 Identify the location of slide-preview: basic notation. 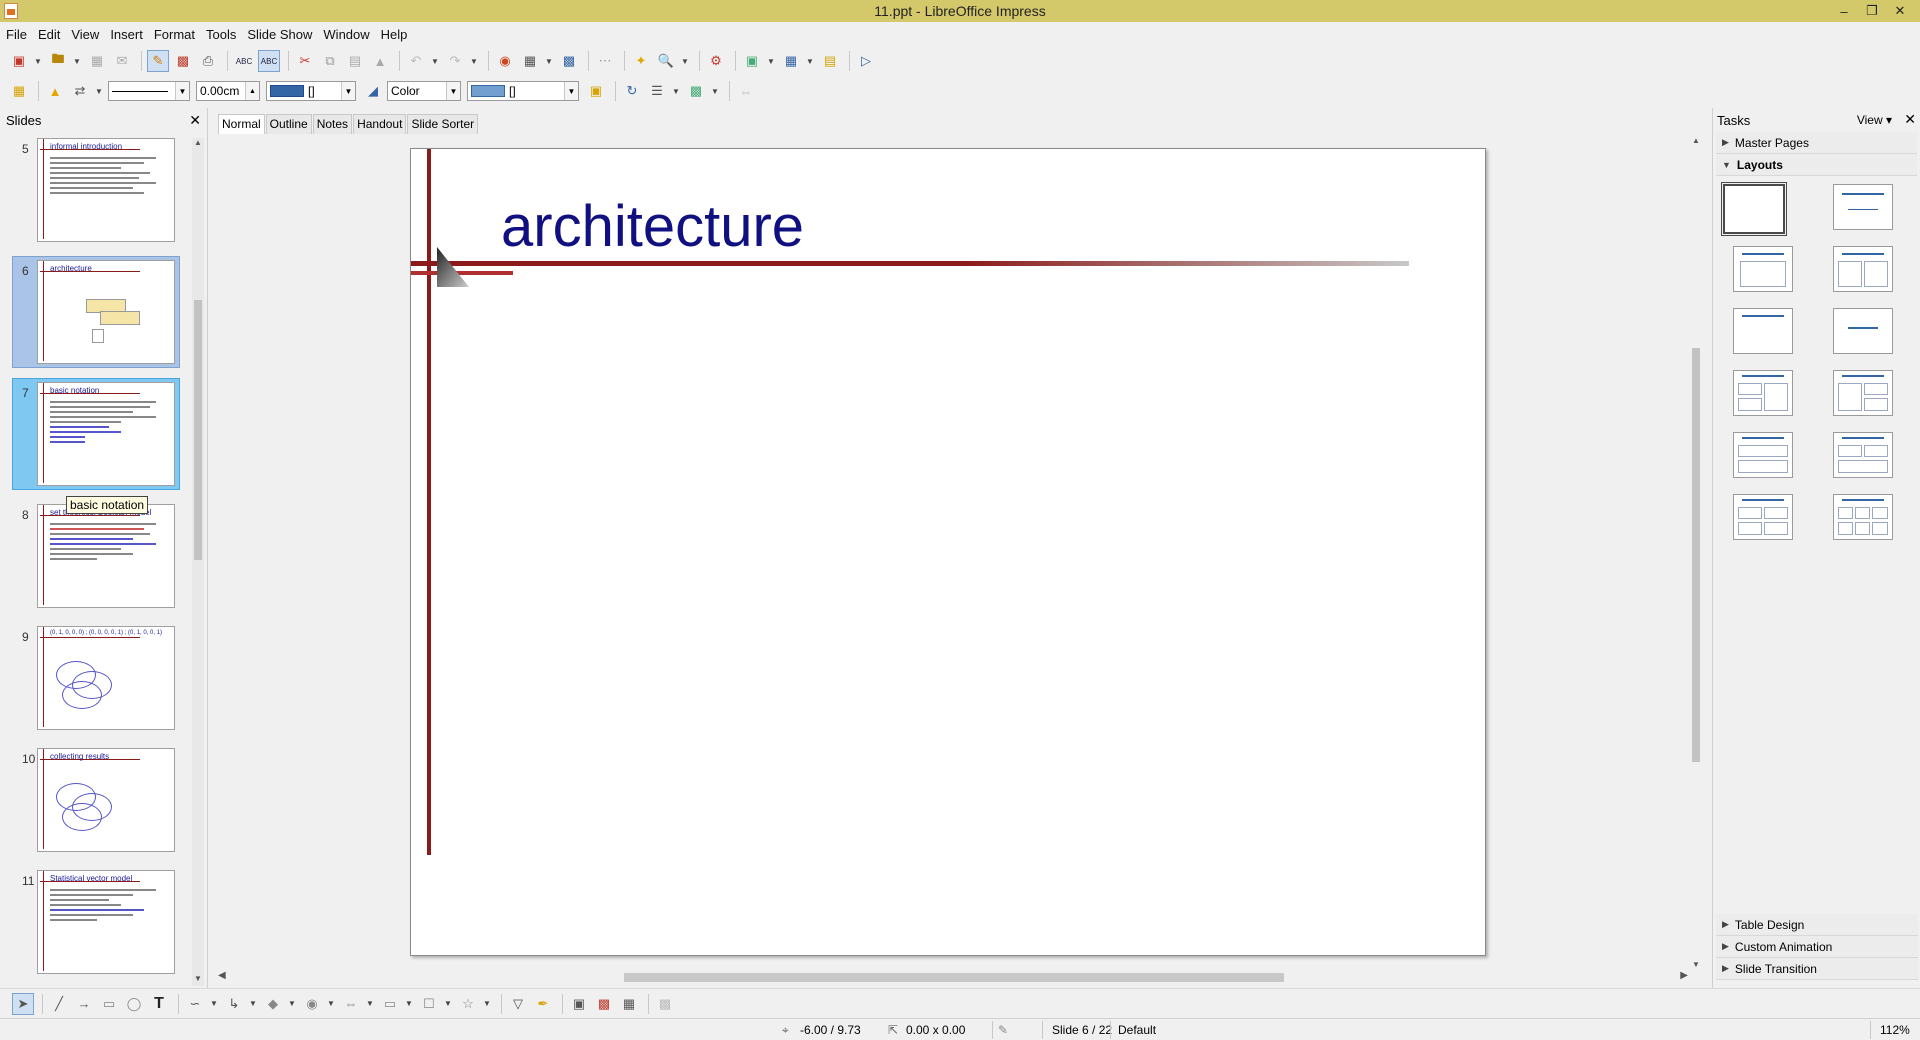
(106, 434).